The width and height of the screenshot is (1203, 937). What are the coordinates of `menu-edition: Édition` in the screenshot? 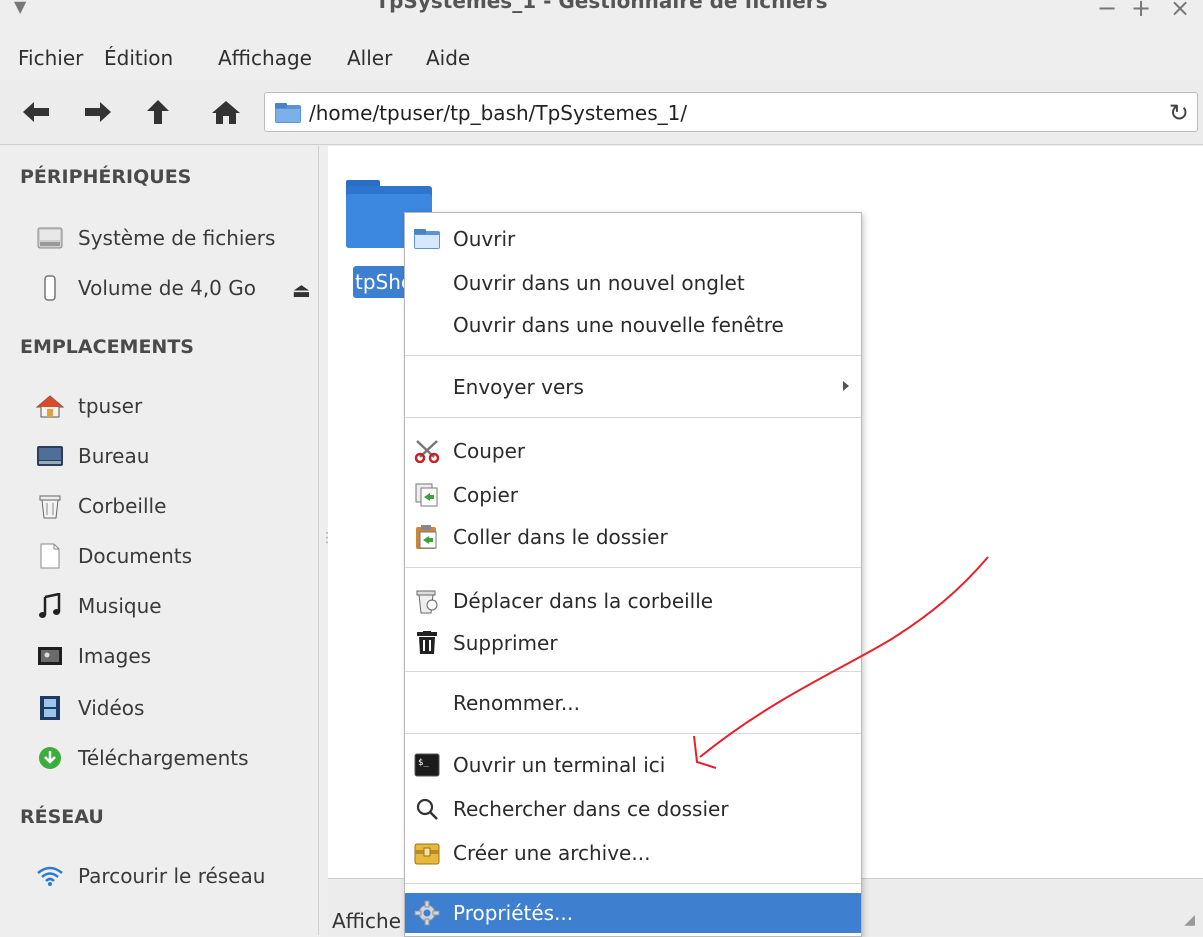 It's located at (138, 58).